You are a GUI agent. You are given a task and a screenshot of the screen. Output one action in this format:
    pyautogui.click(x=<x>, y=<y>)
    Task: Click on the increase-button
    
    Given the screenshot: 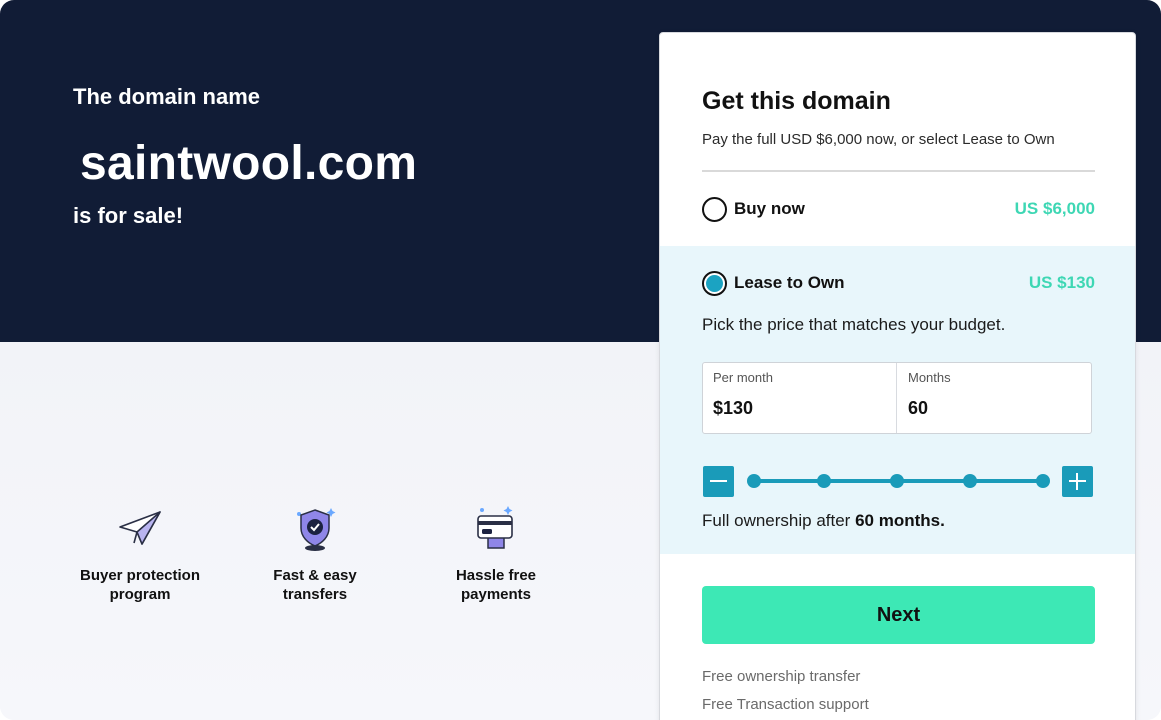 What is the action you would take?
    pyautogui.click(x=1077, y=481)
    